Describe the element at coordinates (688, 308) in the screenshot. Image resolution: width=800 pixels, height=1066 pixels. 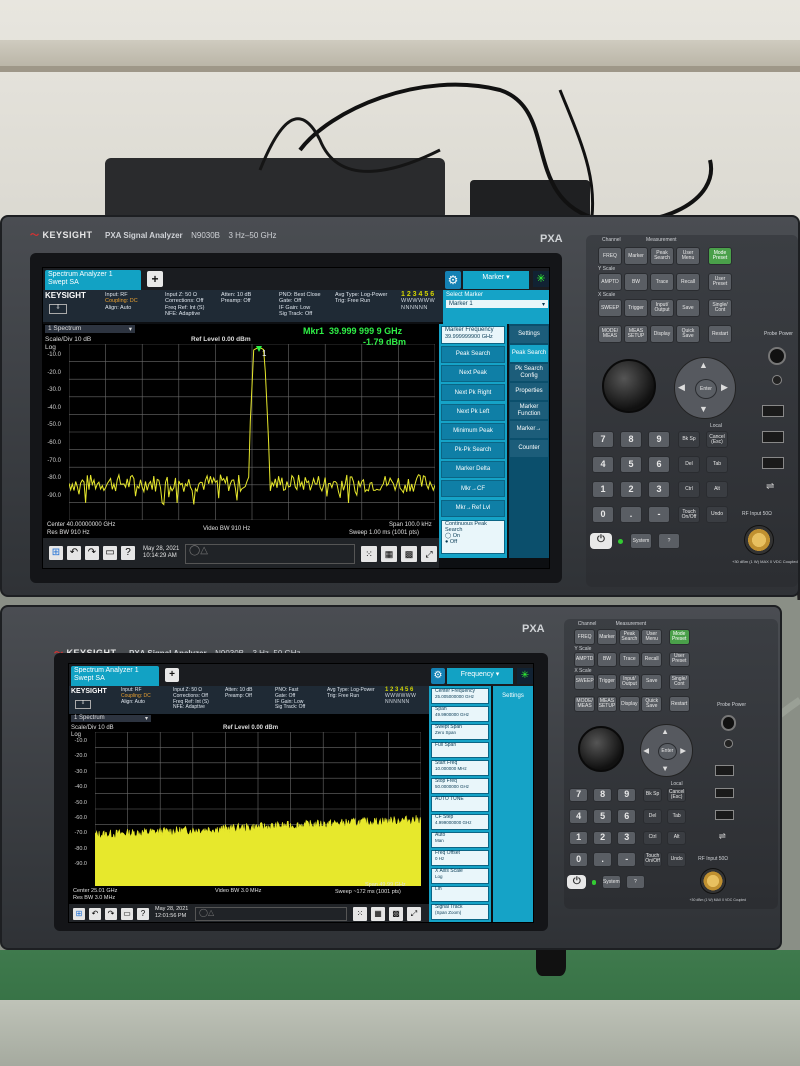
I see `key-save: Save` at that location.